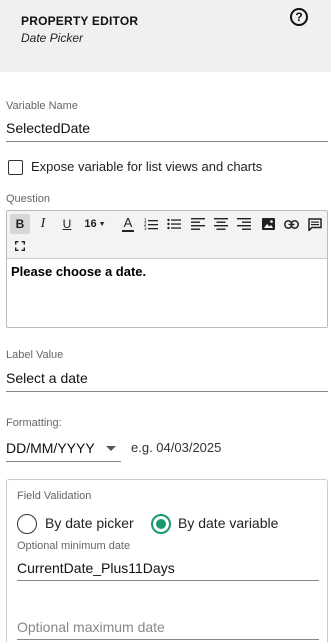 This screenshot has width=331, height=642. Describe the element at coordinates (90, 224) in the screenshot. I see `font-size-value: 16` at that location.